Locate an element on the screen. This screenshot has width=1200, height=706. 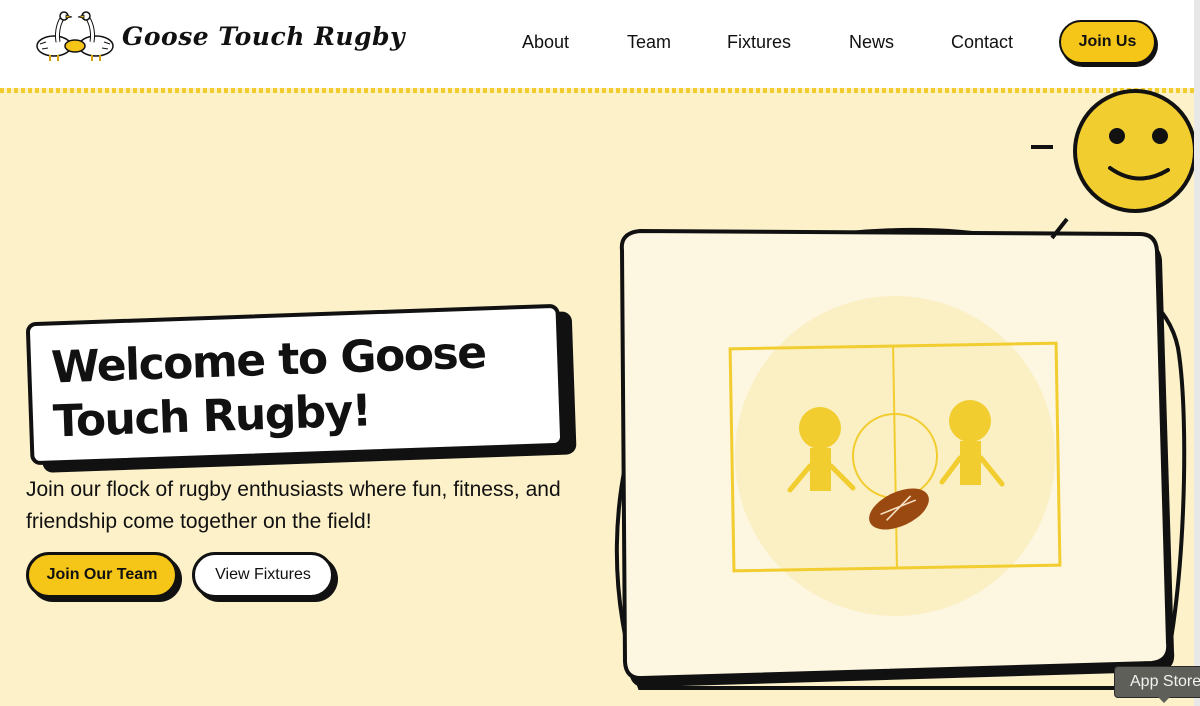
goose-logo-icon is located at coordinates (75, 42).